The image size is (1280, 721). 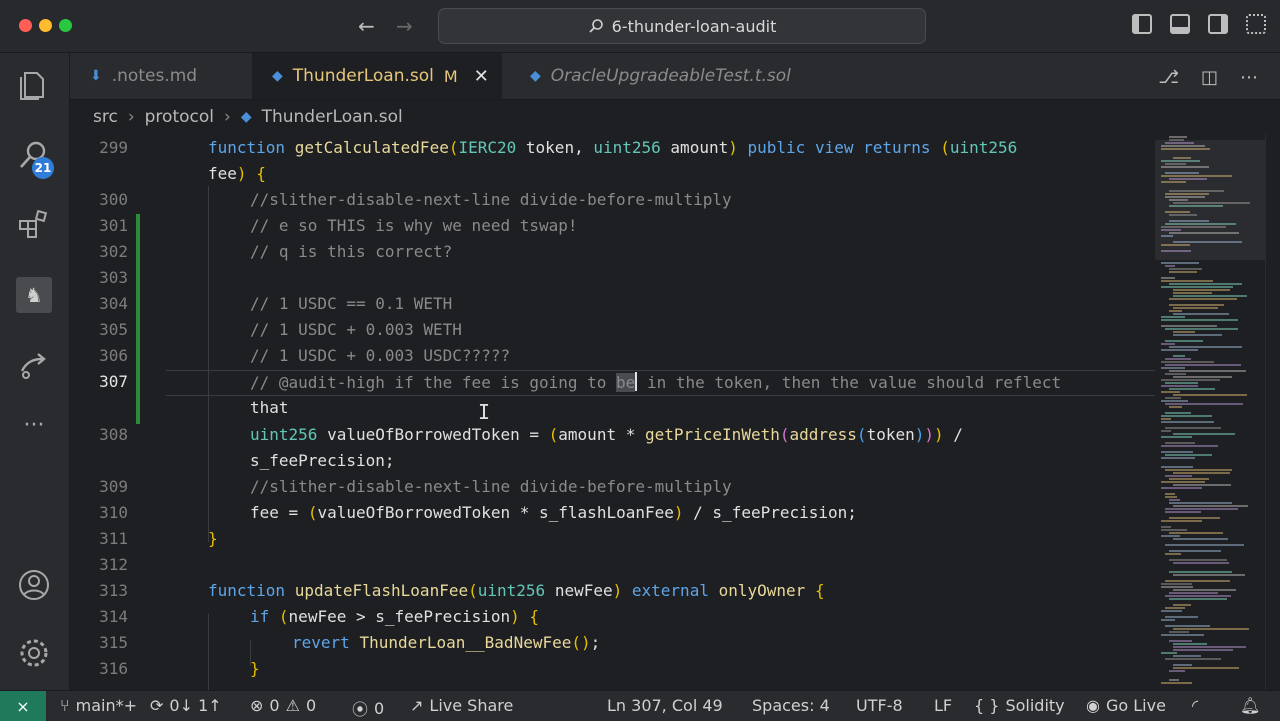 I want to click on search-icon, so click(x=595, y=26).